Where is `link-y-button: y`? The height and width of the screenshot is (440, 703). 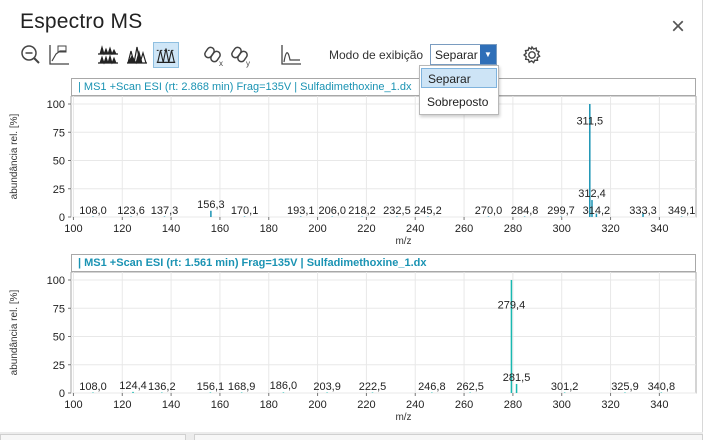 link-y-button: y is located at coordinates (242, 55).